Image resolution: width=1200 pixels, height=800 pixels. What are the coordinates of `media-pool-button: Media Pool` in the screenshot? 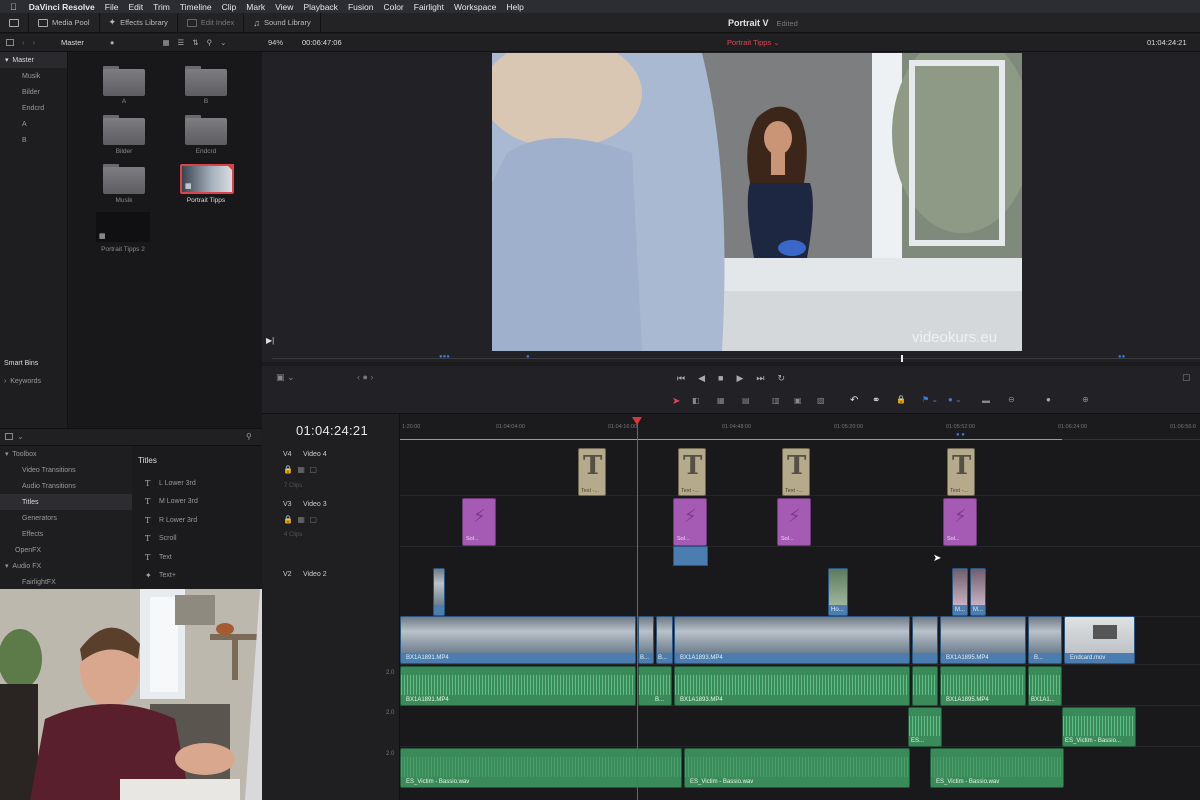 It's located at (64, 22).